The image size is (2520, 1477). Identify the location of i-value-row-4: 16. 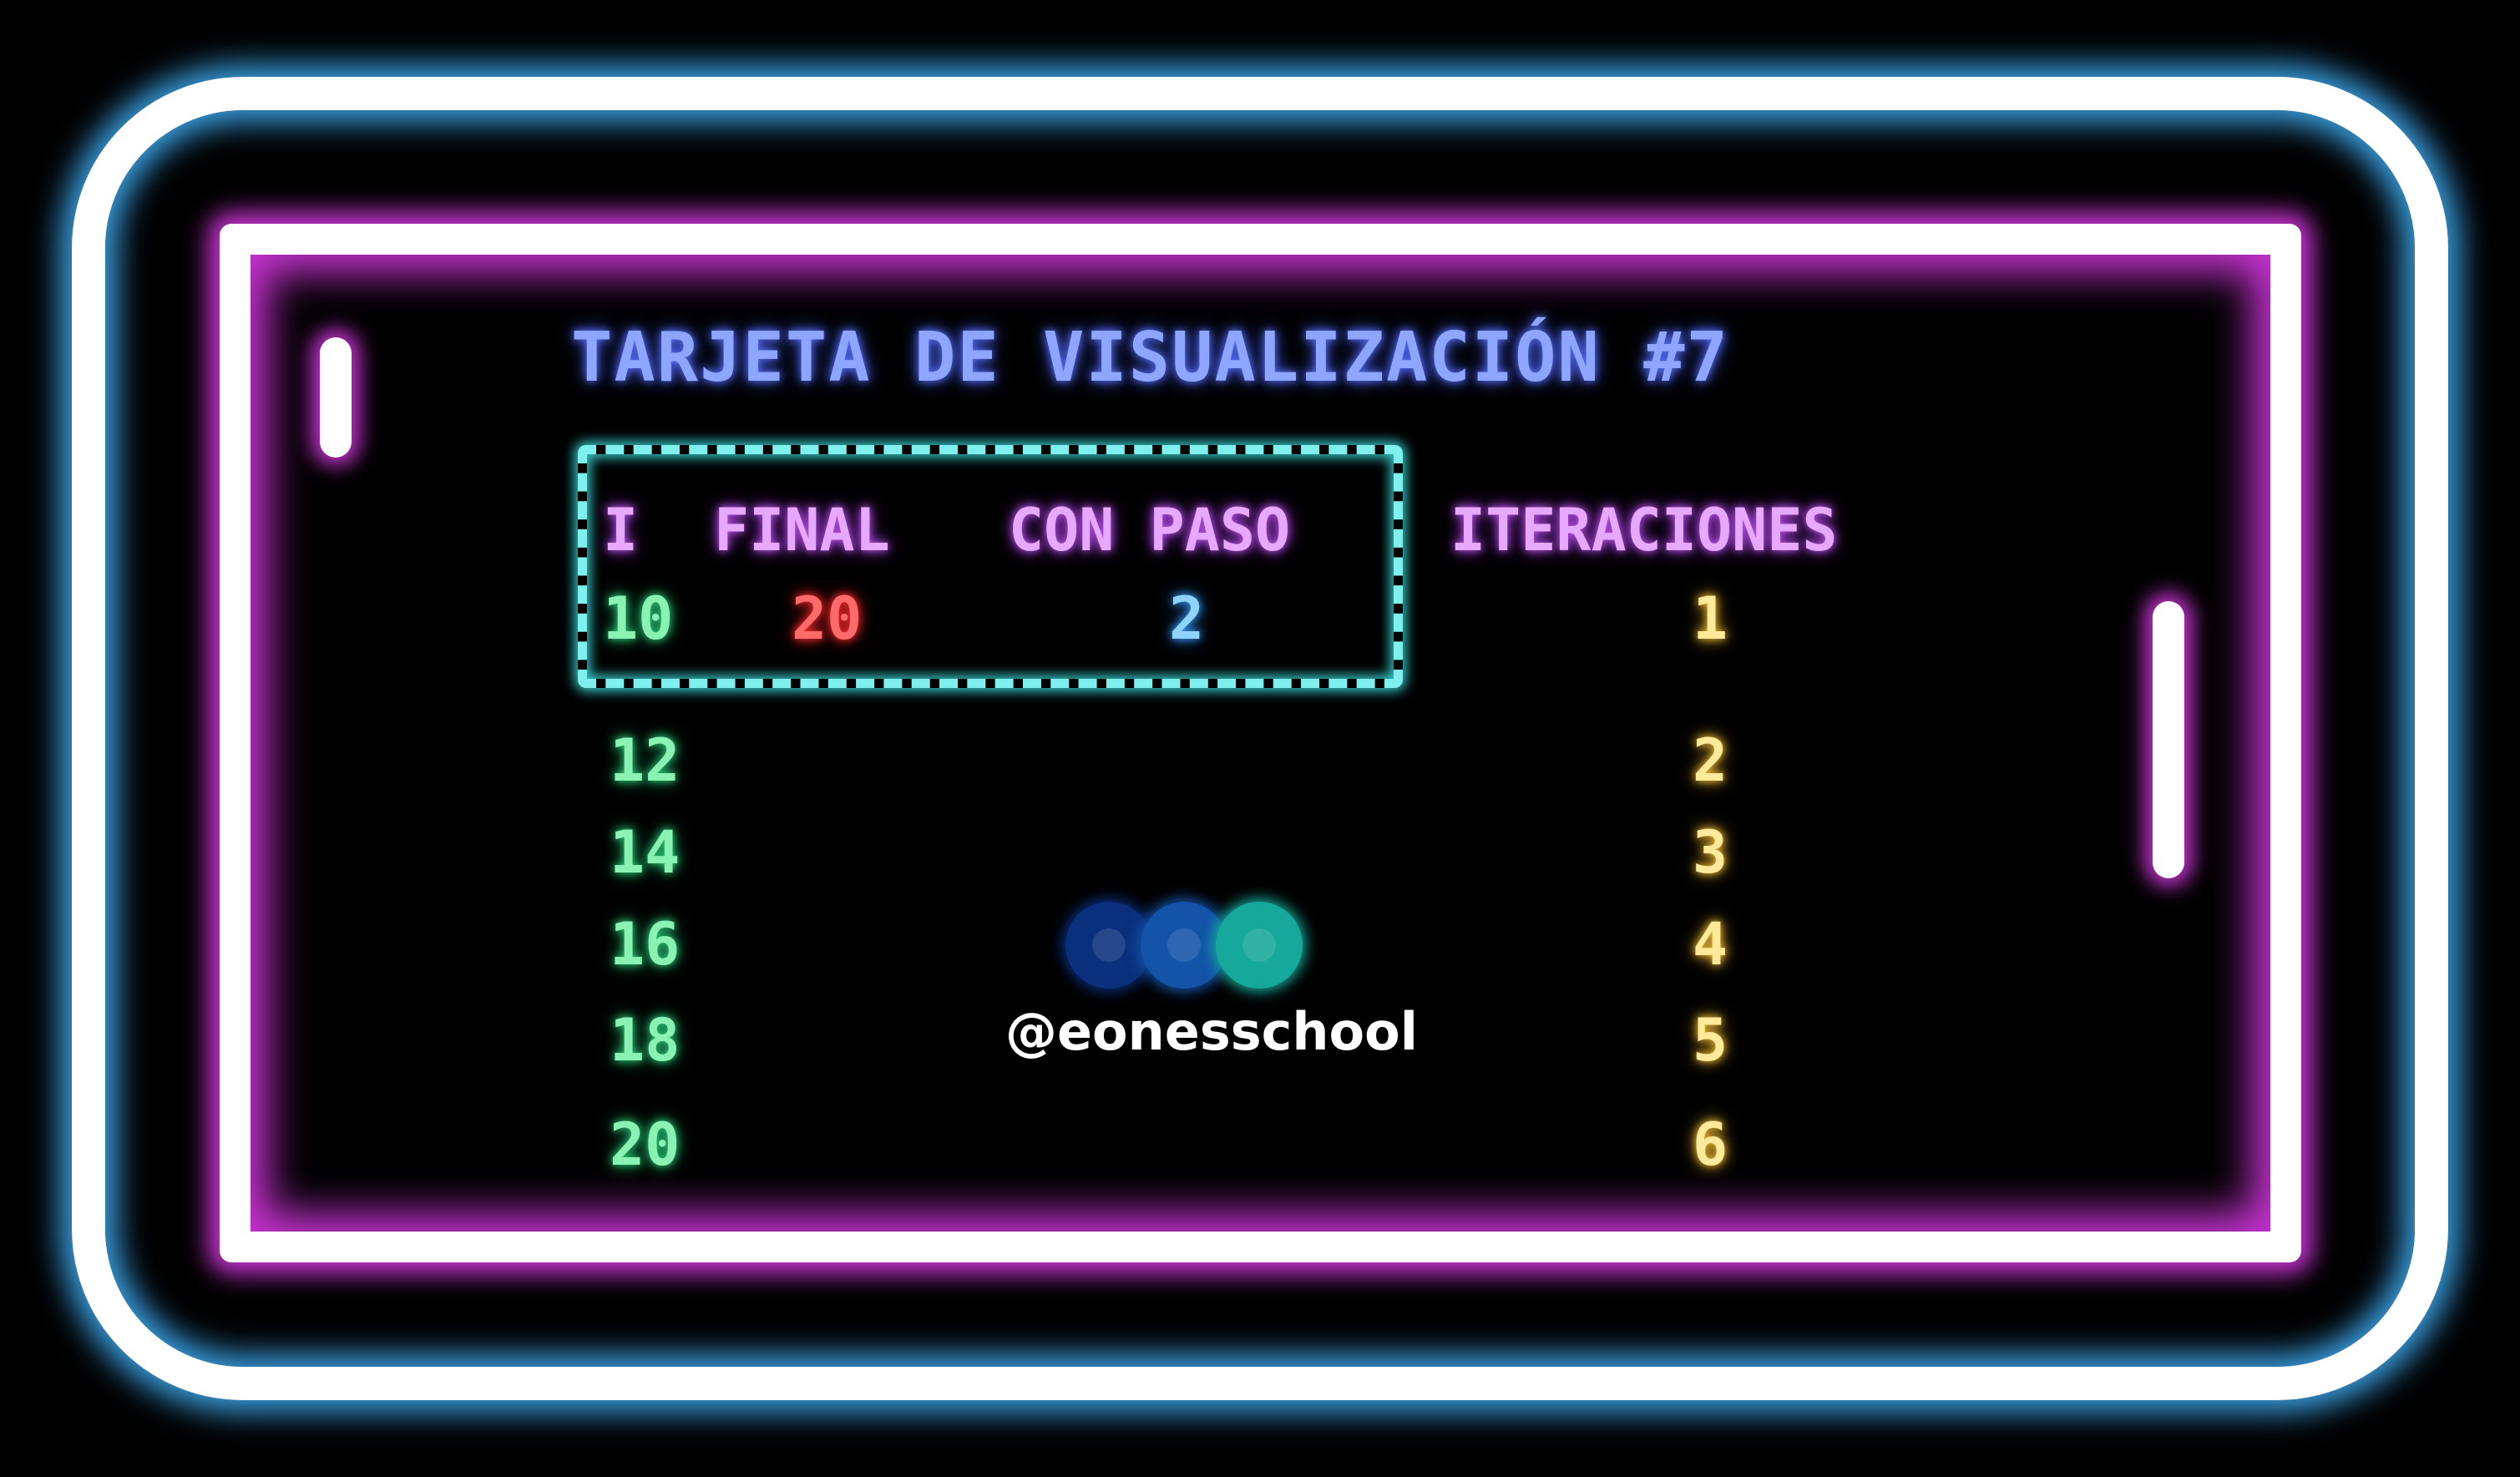
(645, 945).